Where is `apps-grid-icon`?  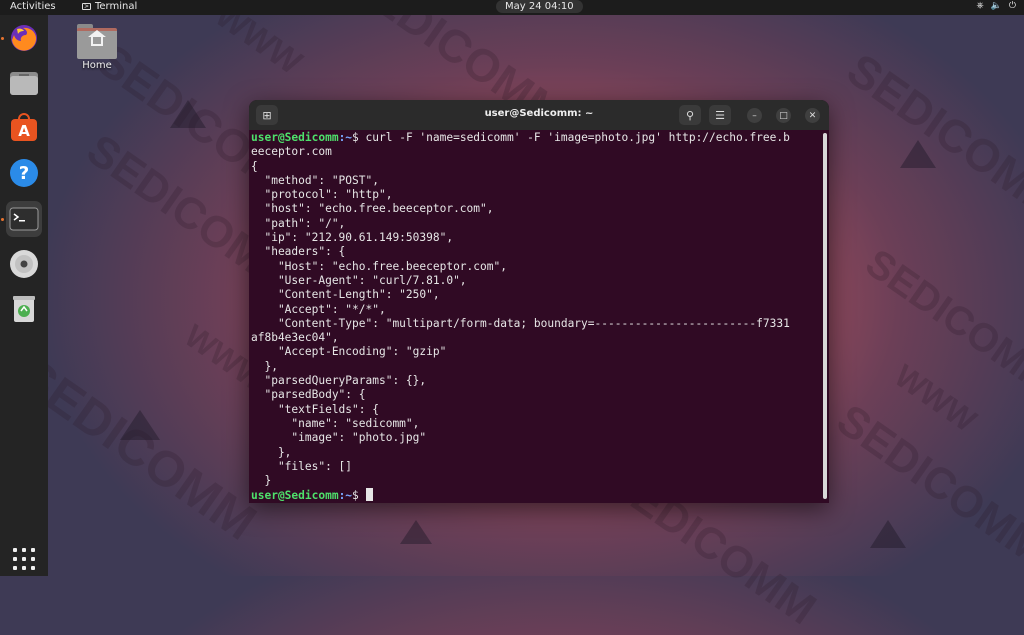 apps-grid-icon is located at coordinates (24, 559).